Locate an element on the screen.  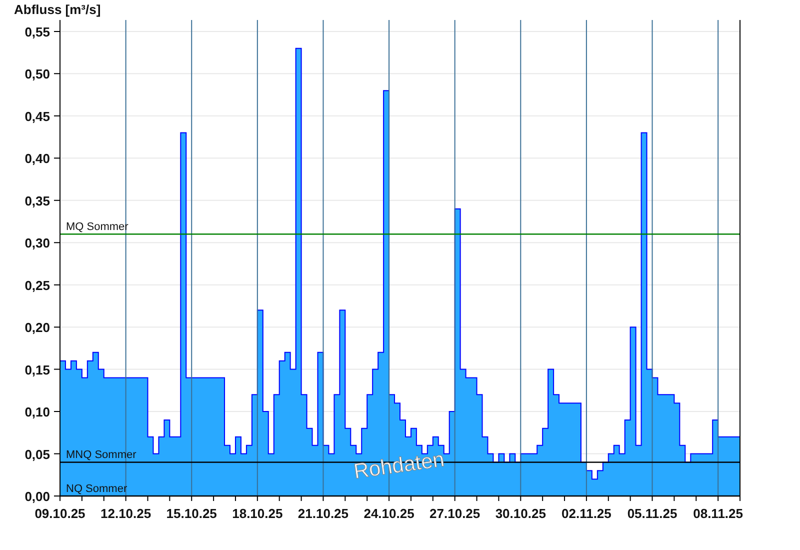
x-tick-label: 05.11.25 is located at coordinates (652, 513).